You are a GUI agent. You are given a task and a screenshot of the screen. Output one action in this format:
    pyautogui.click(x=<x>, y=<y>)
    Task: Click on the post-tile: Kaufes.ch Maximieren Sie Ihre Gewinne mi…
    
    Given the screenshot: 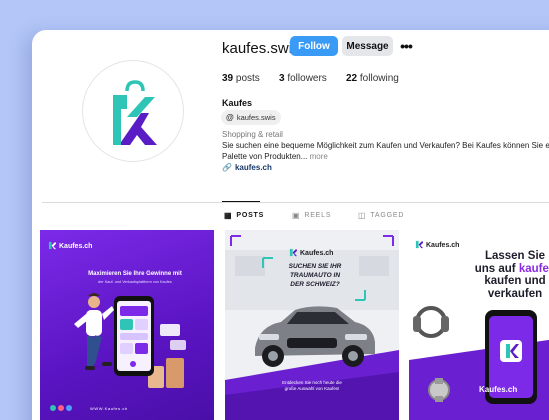 What is the action you would take?
    pyautogui.click(x=127, y=325)
    